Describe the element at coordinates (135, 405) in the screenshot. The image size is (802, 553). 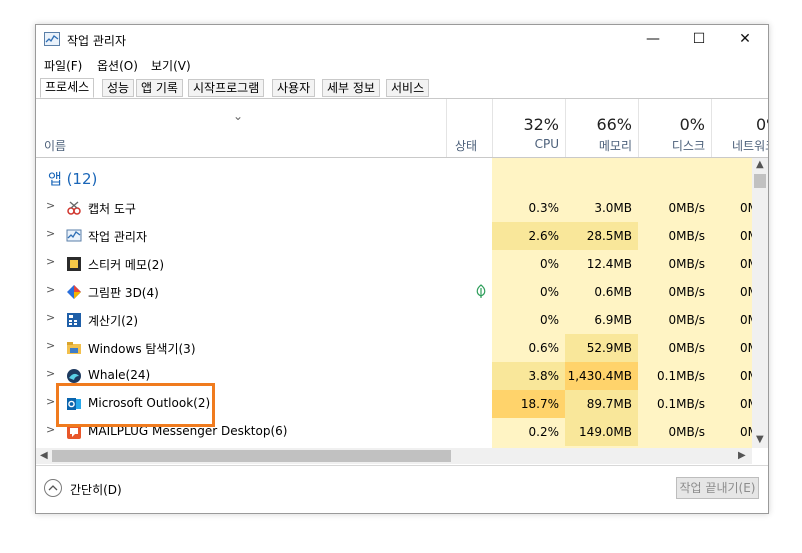
I see `outlook-highlight-box` at that location.